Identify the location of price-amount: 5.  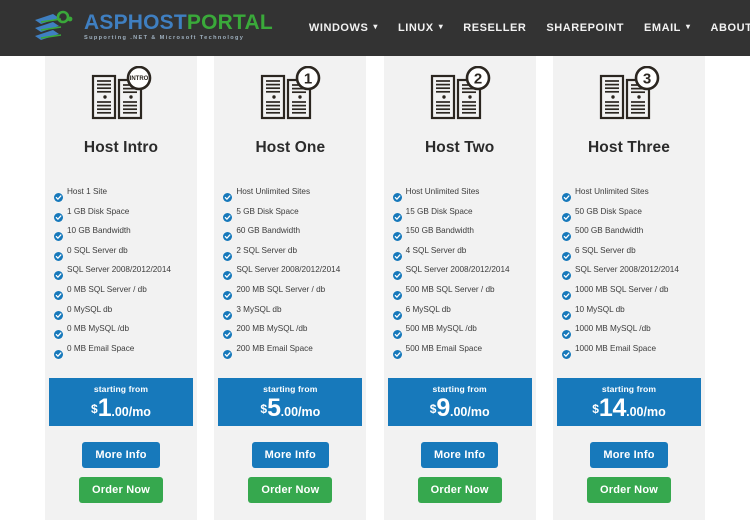
(274, 407).